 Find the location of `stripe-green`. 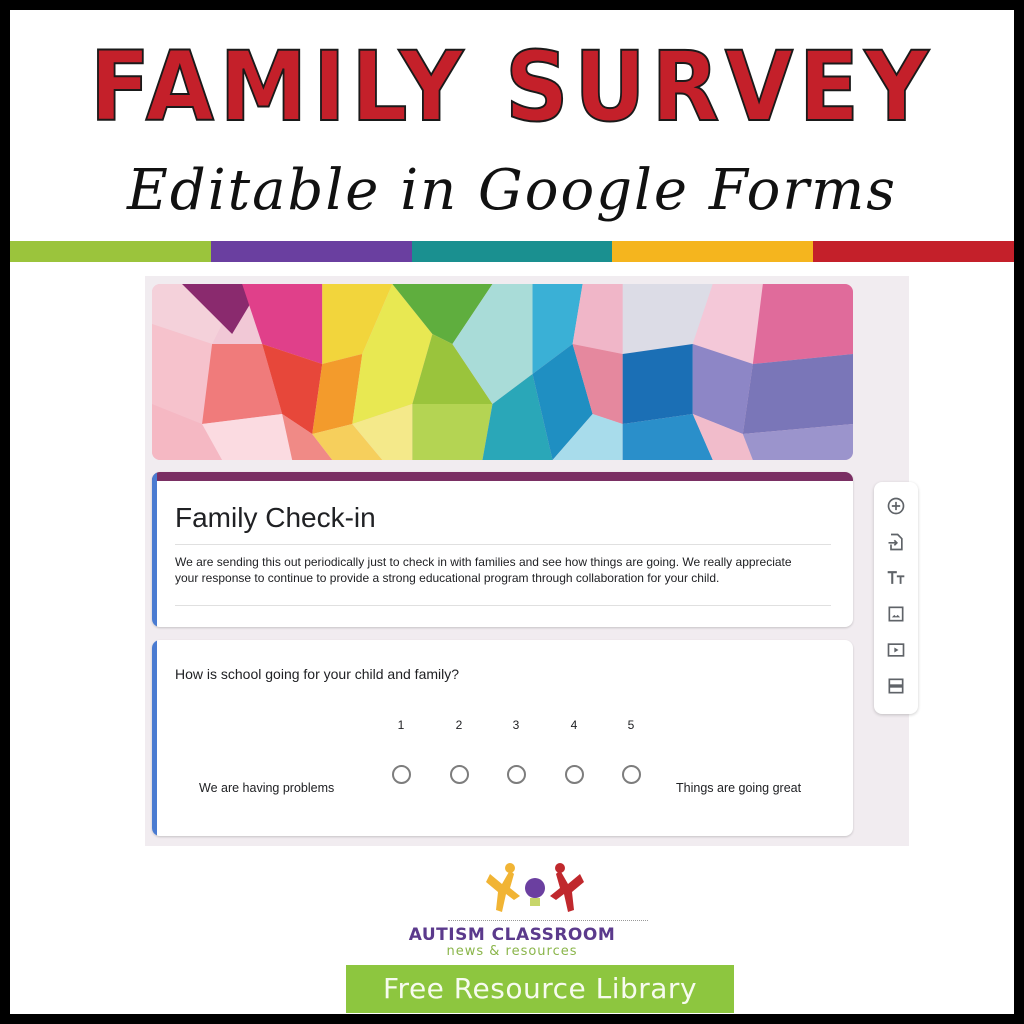

stripe-green is located at coordinates (110, 251).